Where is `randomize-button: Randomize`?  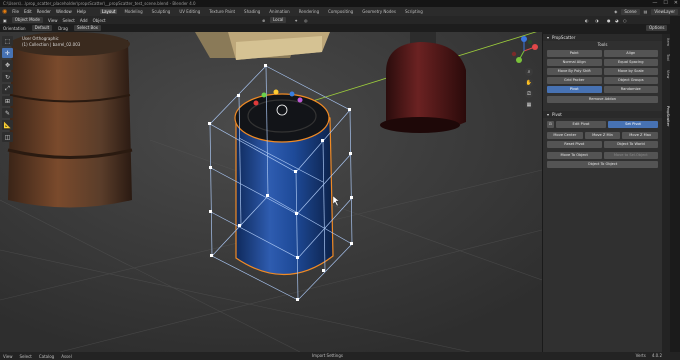 randomize-button: Randomize is located at coordinates (630, 89).